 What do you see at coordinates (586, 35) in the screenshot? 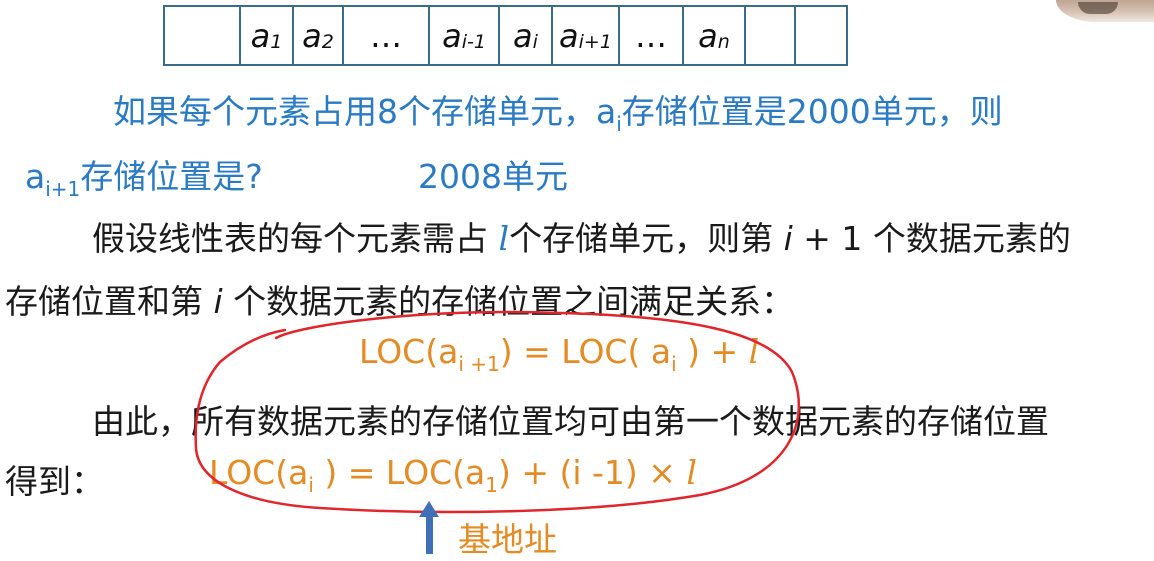
I see `table-cell: a i+1` at bounding box center [586, 35].